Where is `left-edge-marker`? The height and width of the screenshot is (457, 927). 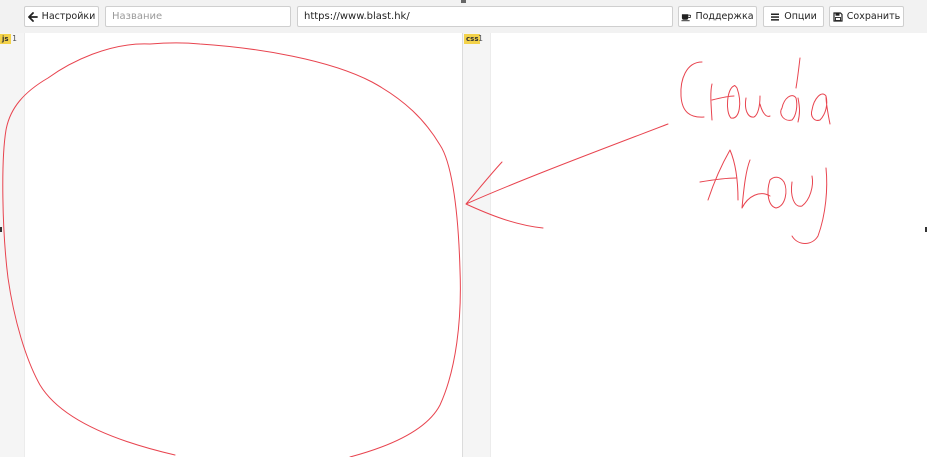
left-edge-marker is located at coordinates (1, 229).